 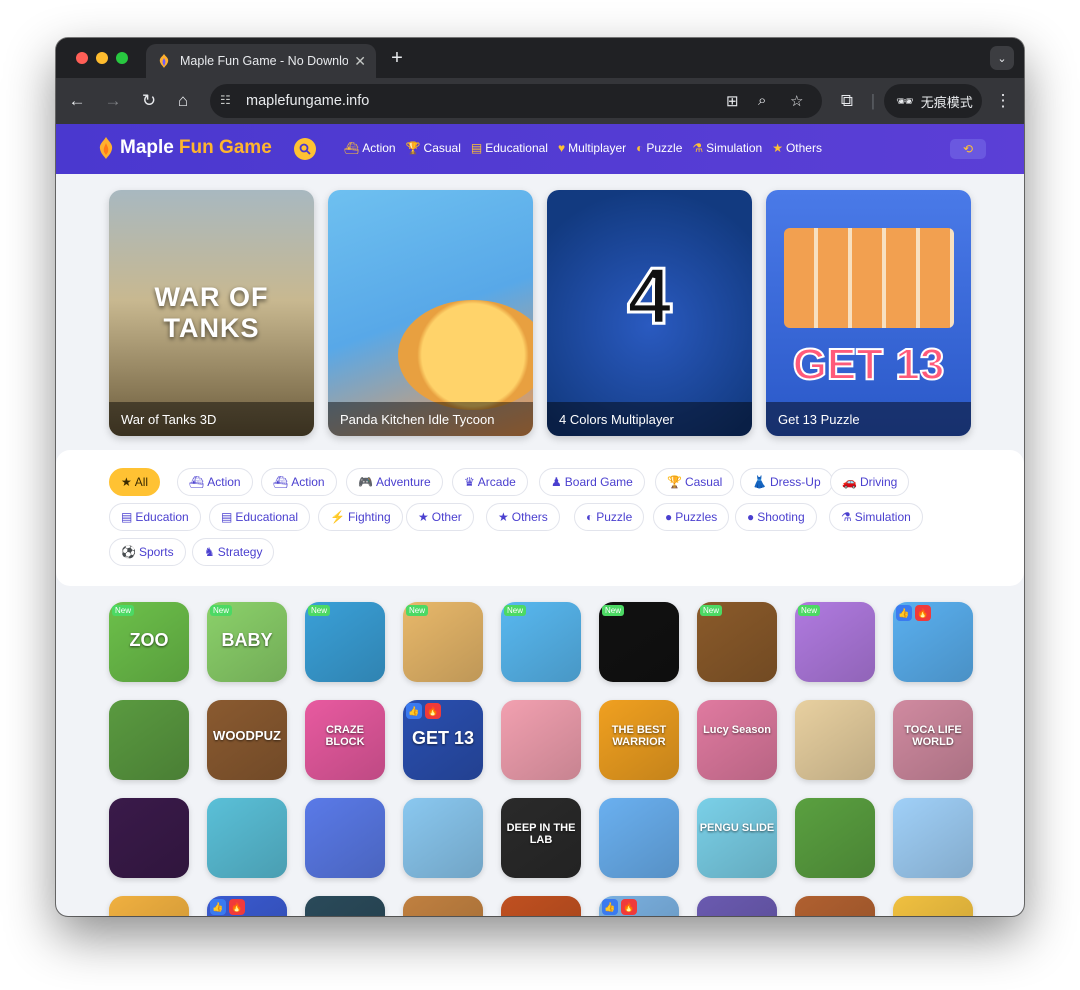 I want to click on game-thumbnail-text: PENGU SLIDE, so click(x=737, y=828).